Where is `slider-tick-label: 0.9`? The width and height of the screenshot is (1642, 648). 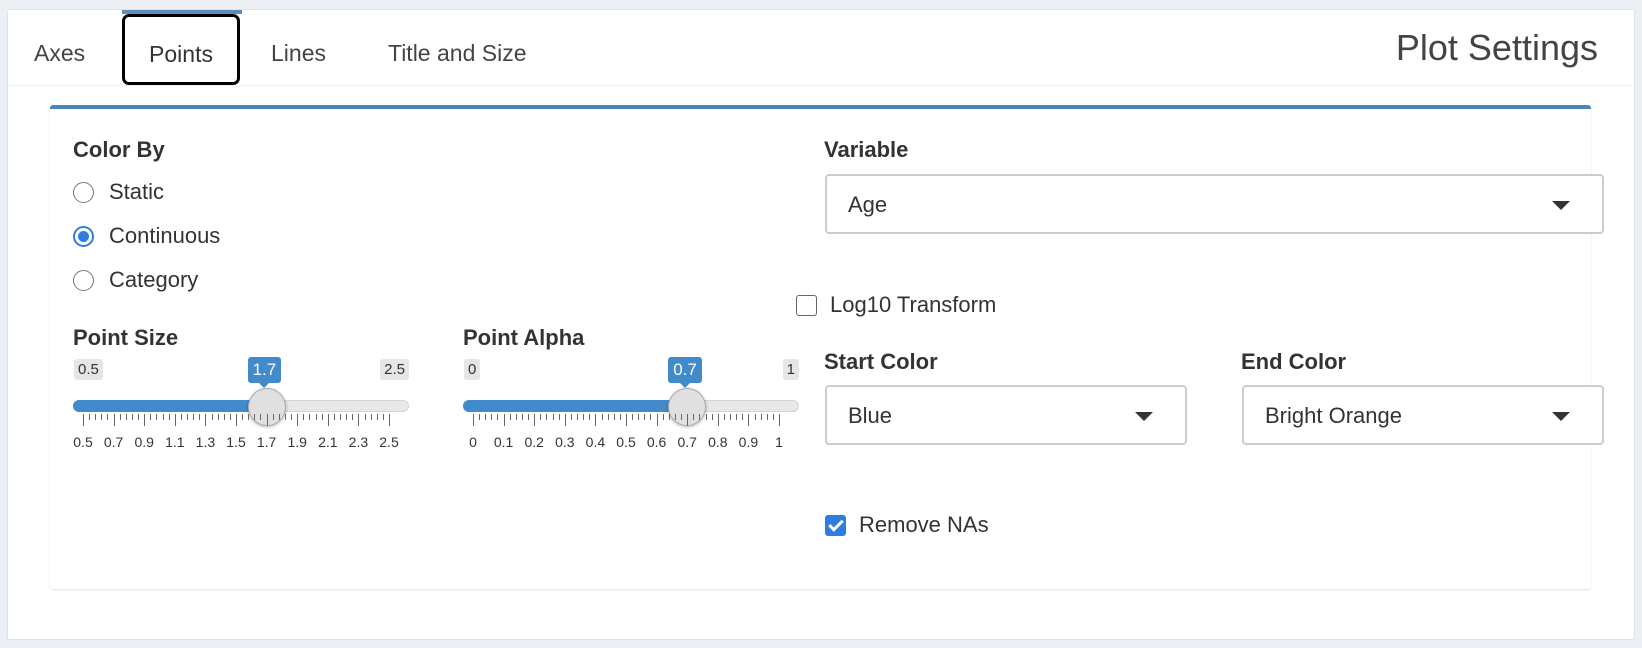 slider-tick-label: 0.9 is located at coordinates (748, 442).